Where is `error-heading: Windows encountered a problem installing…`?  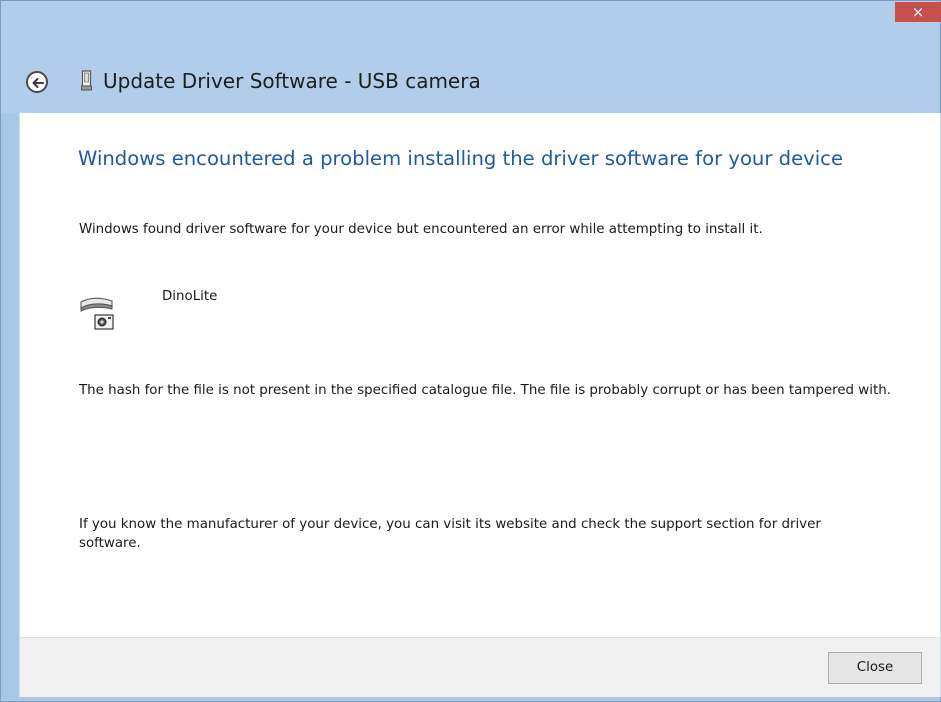 error-heading: Windows encountered a problem installing… is located at coordinates (460, 158).